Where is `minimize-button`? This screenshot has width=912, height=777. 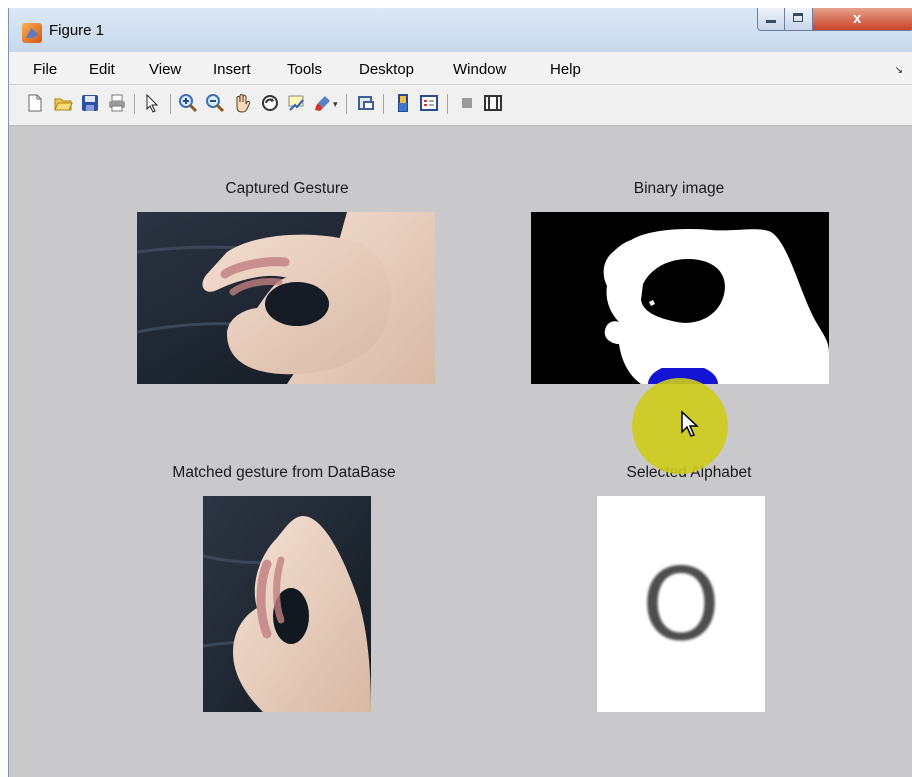
minimize-button is located at coordinates (771, 19).